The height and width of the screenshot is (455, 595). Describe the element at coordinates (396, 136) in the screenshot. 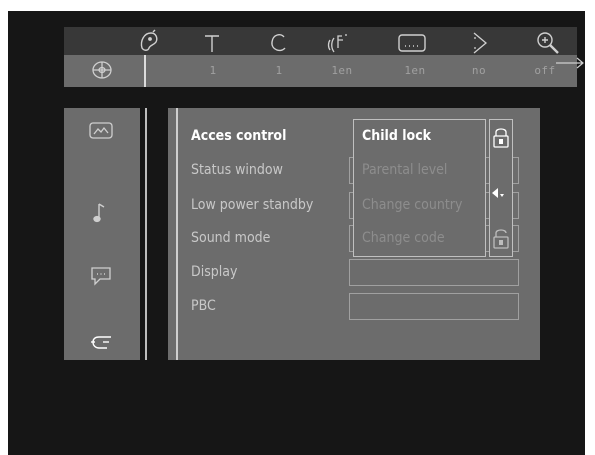

I see `submenu-item-child-lock: Child lock` at that location.